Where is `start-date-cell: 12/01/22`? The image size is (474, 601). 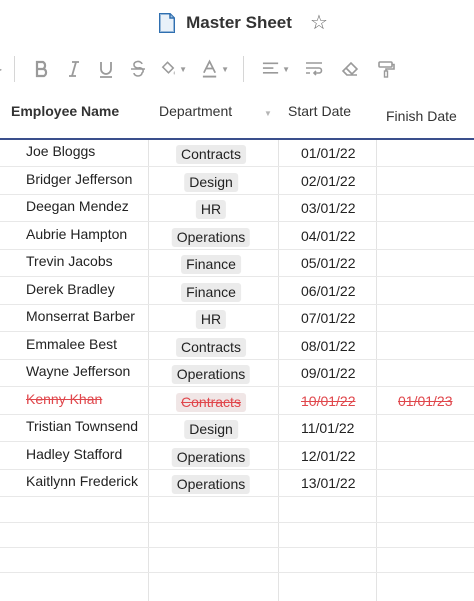
start-date-cell: 12/01/22 is located at coordinates (328, 456).